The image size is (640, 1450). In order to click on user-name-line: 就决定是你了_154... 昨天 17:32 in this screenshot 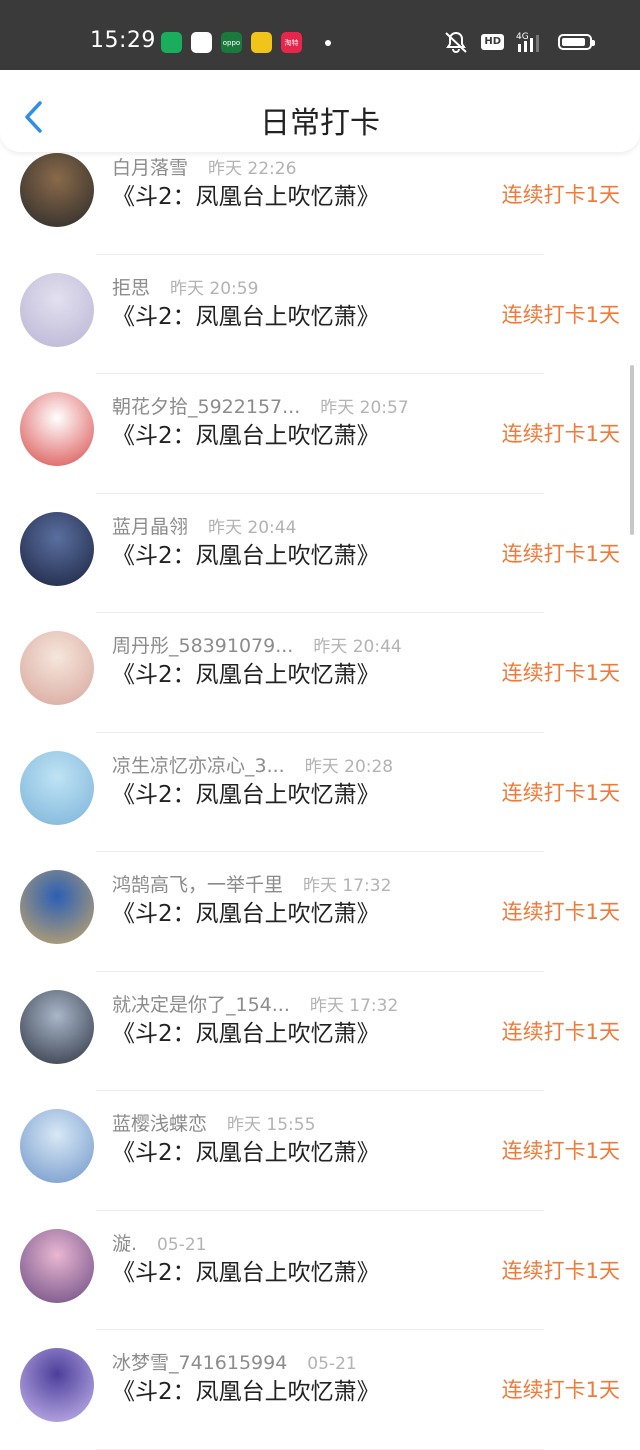, I will do `click(255, 1003)`.